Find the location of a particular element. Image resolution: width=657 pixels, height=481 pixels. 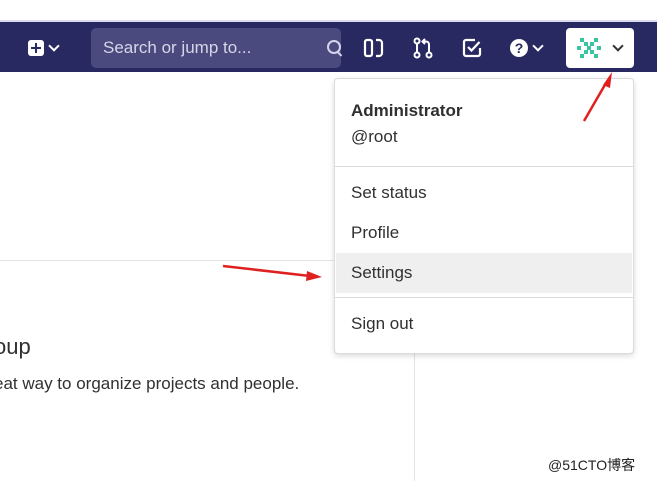

search-box is located at coordinates (216, 48).